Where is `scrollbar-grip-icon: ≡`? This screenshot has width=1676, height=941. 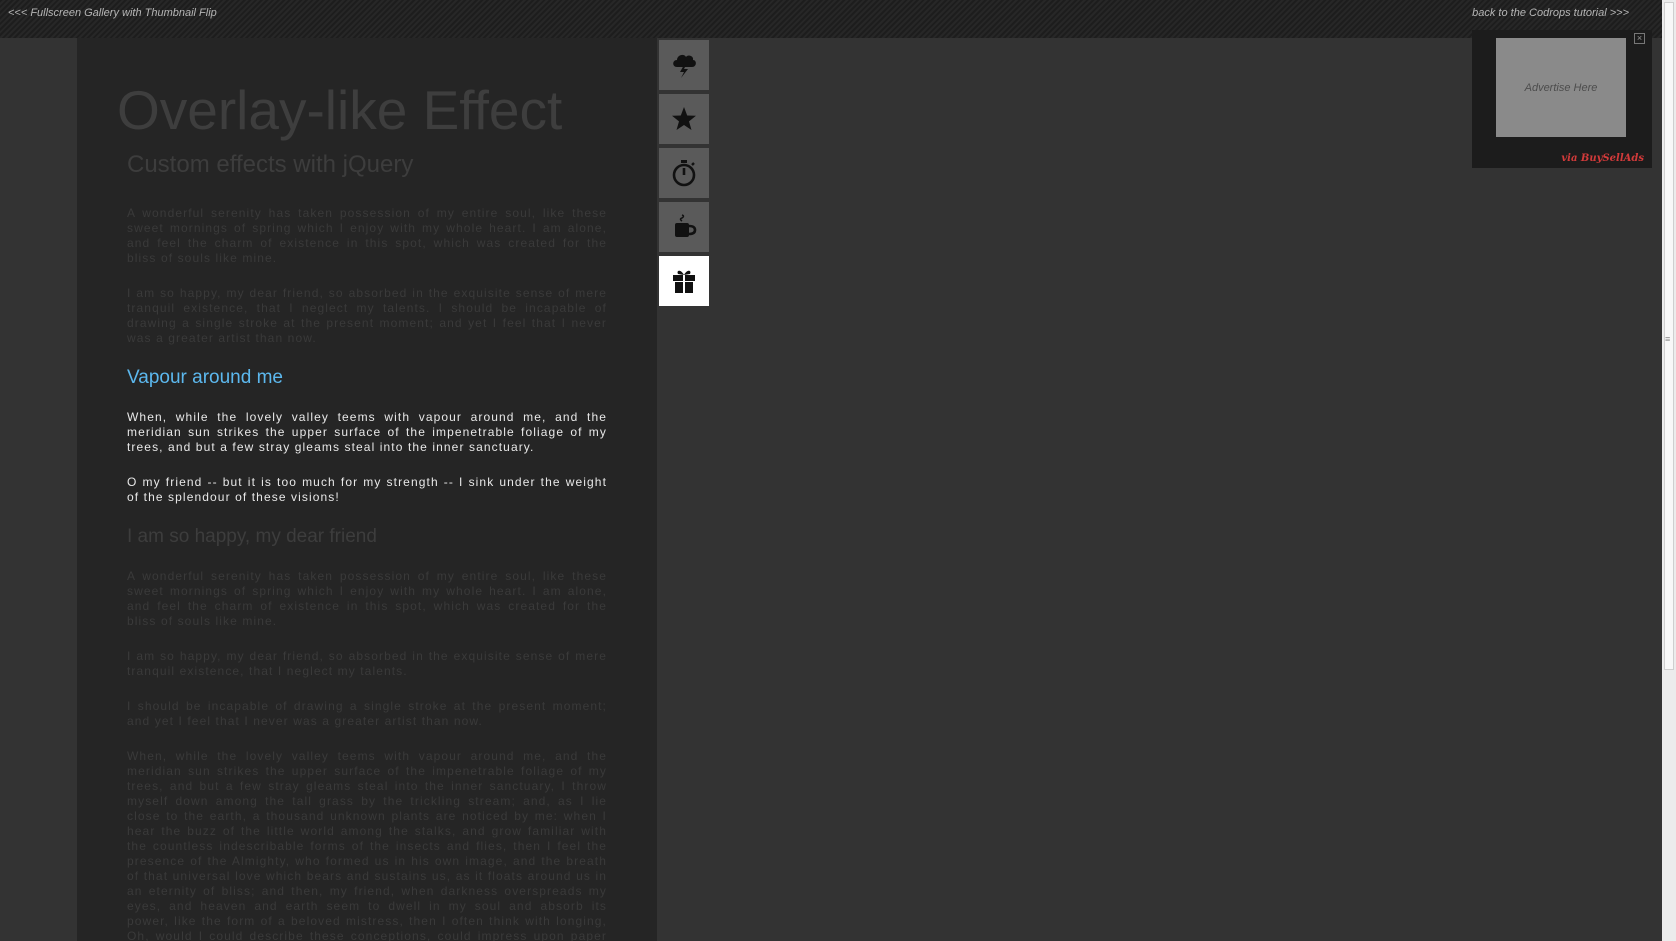 scrollbar-grip-icon: ≡ is located at coordinates (1668, 339).